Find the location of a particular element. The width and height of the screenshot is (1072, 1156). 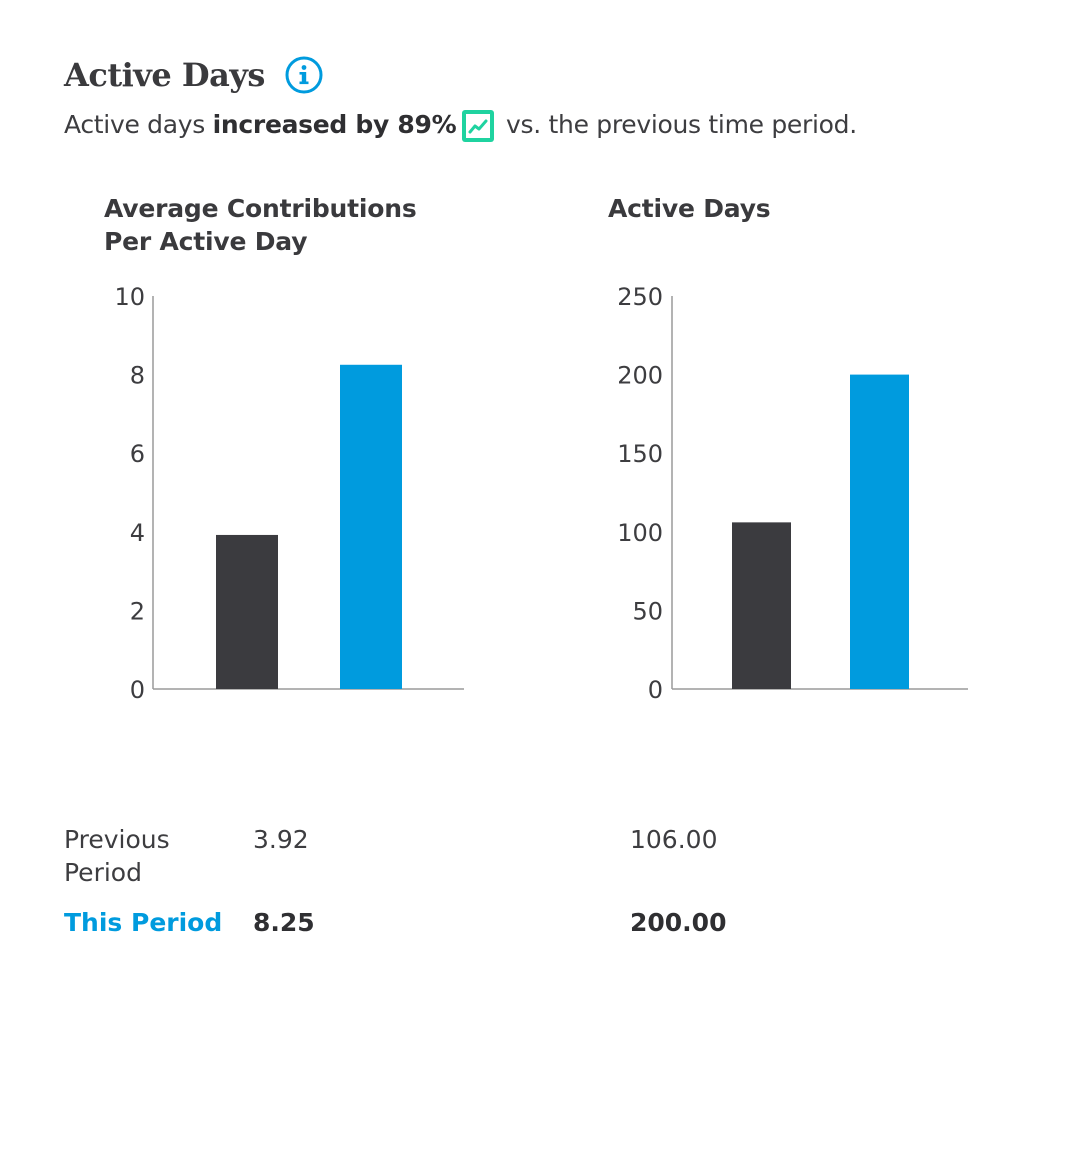

chart1-y-tick-label: 8 is located at coordinates (137, 376).